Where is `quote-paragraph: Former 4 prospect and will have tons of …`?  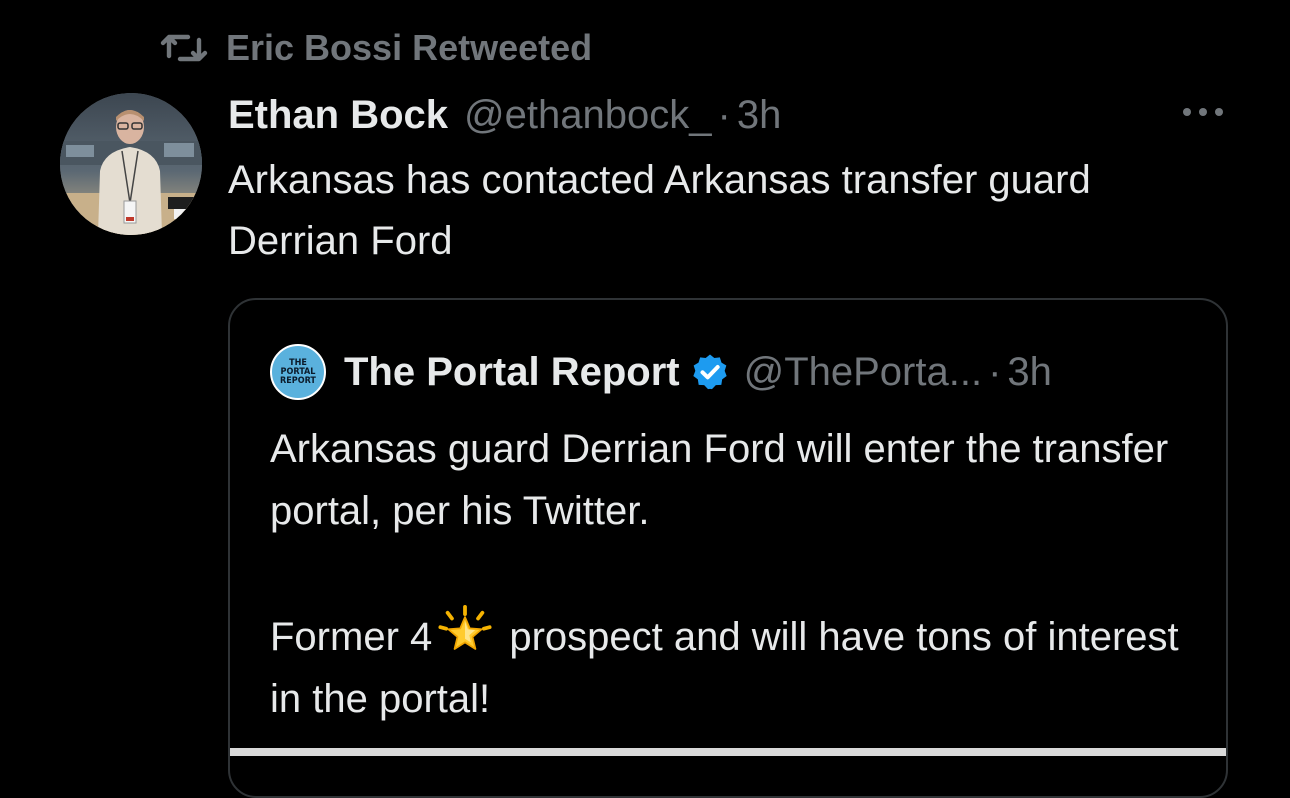 quote-paragraph: Former 4 prospect and will have tons of … is located at coordinates (740, 667).